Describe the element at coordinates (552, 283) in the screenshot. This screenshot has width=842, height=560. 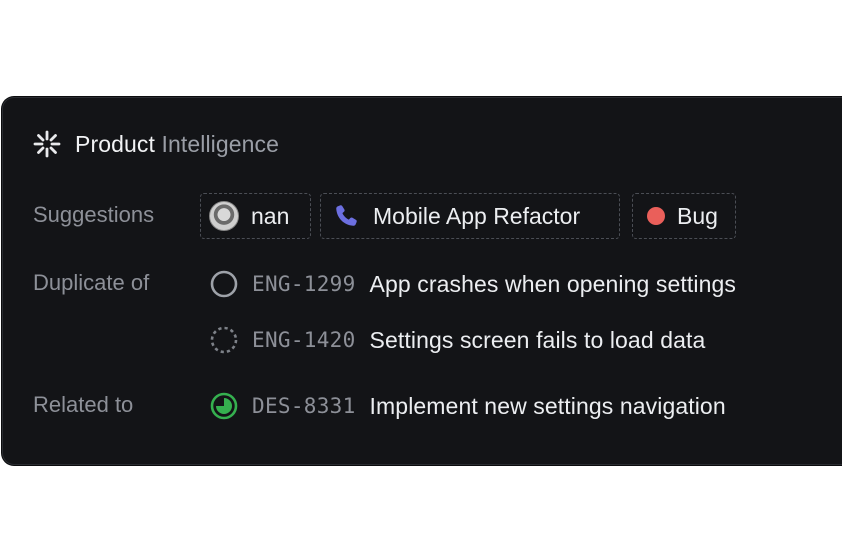
I see `issue-title: App crashes when opening settings` at that location.